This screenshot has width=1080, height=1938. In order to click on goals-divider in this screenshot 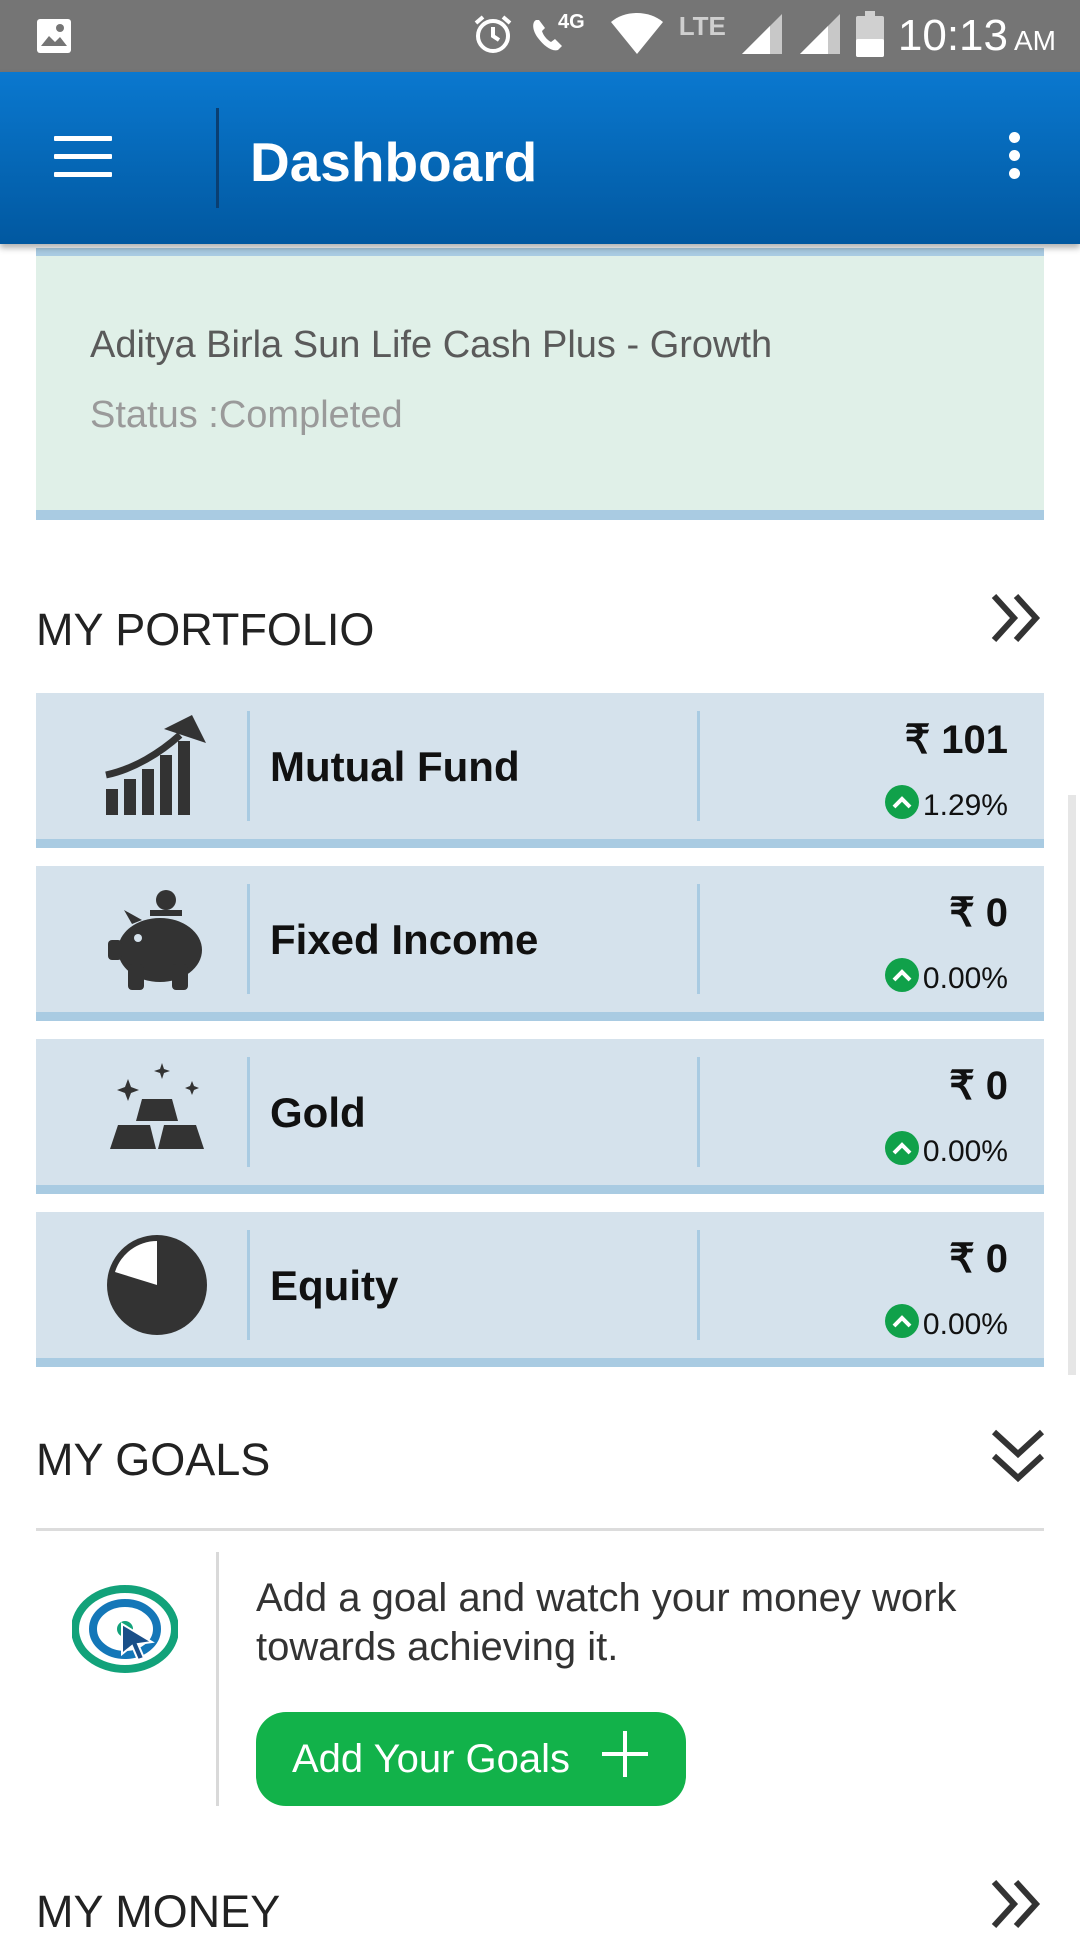, I will do `click(540, 1529)`.